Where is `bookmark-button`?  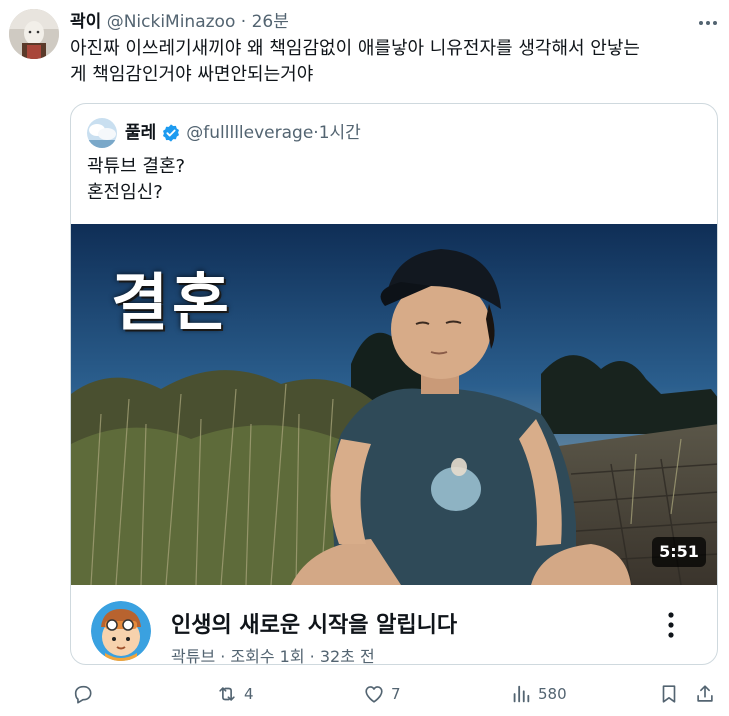 bookmark-button is located at coordinates (669, 694).